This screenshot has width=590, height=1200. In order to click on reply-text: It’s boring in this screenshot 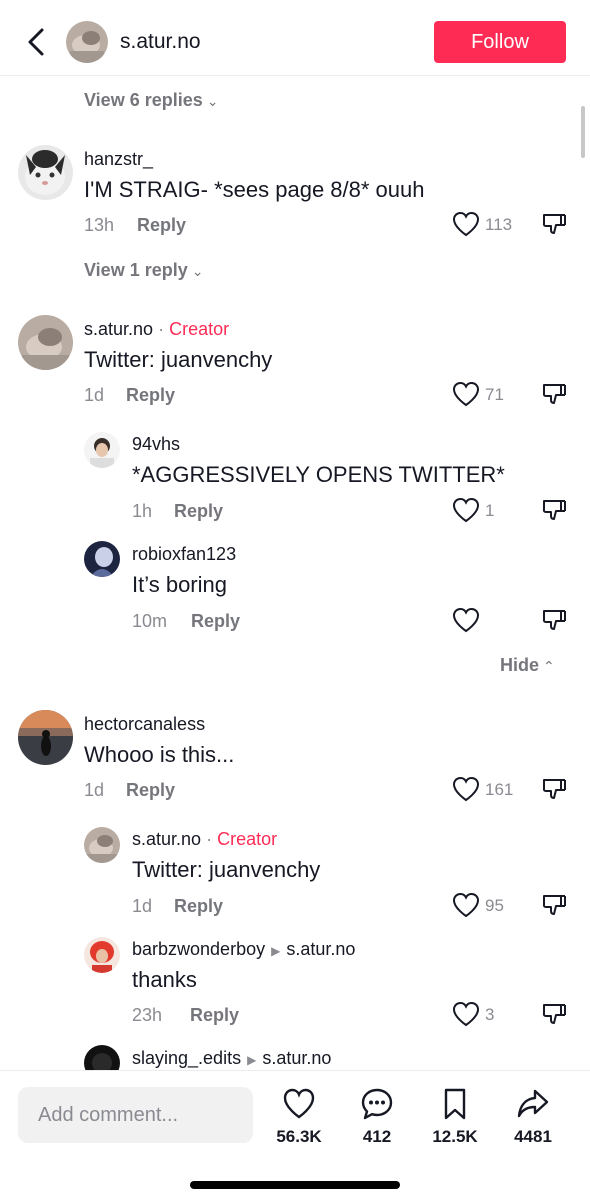, I will do `click(179, 584)`.